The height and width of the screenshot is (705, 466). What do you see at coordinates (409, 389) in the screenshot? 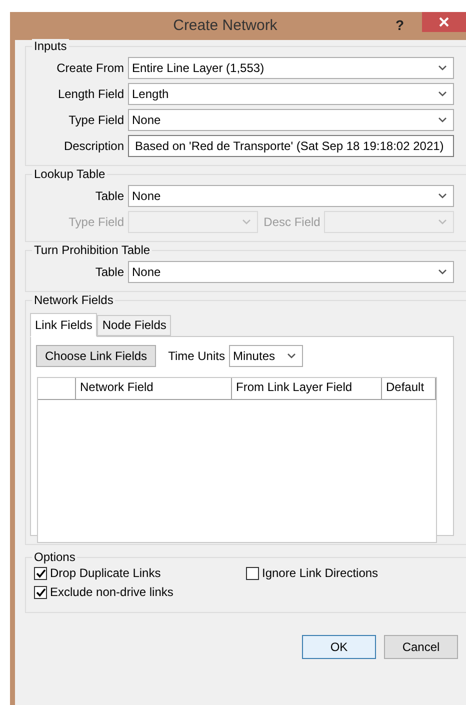
I see `column-header: Default` at bounding box center [409, 389].